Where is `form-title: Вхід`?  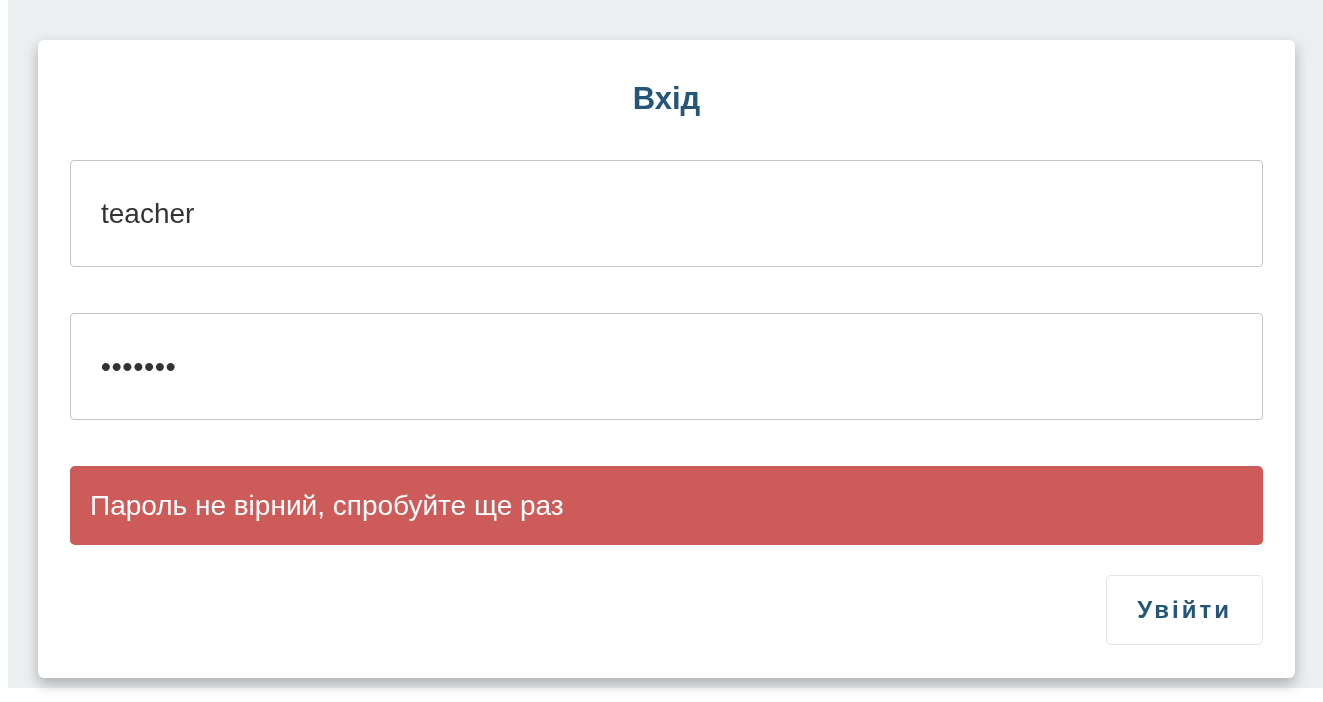
form-title: Вхід is located at coordinates (666, 99).